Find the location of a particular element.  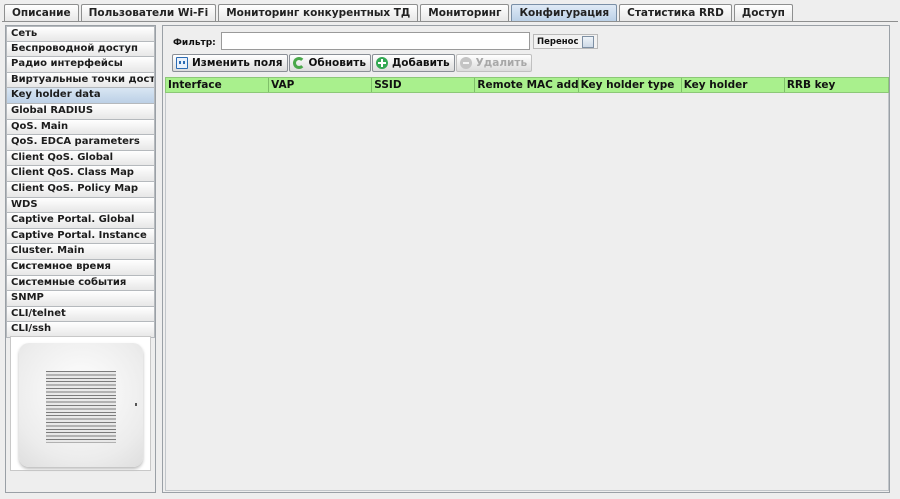

access-point-grille is located at coordinates (81, 407).